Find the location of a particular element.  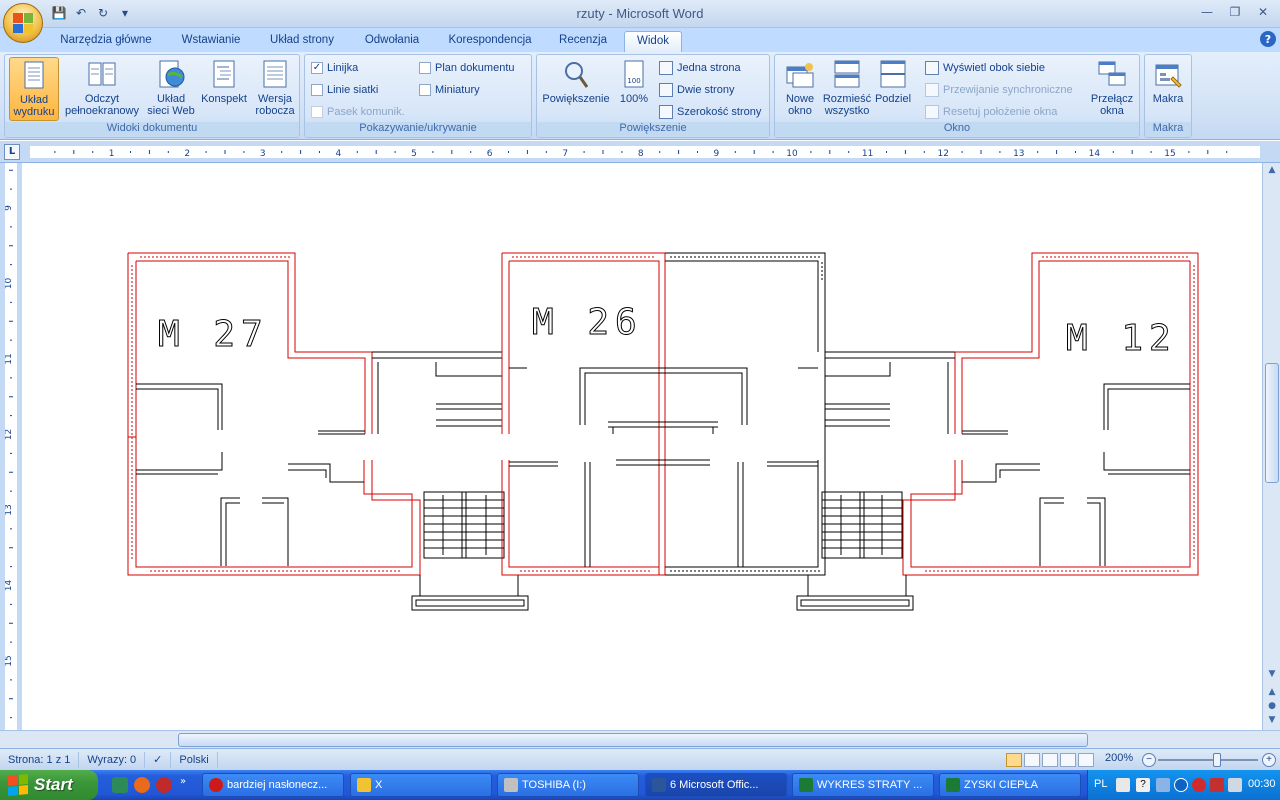

gridlines-checkbox-box is located at coordinates (317, 90).